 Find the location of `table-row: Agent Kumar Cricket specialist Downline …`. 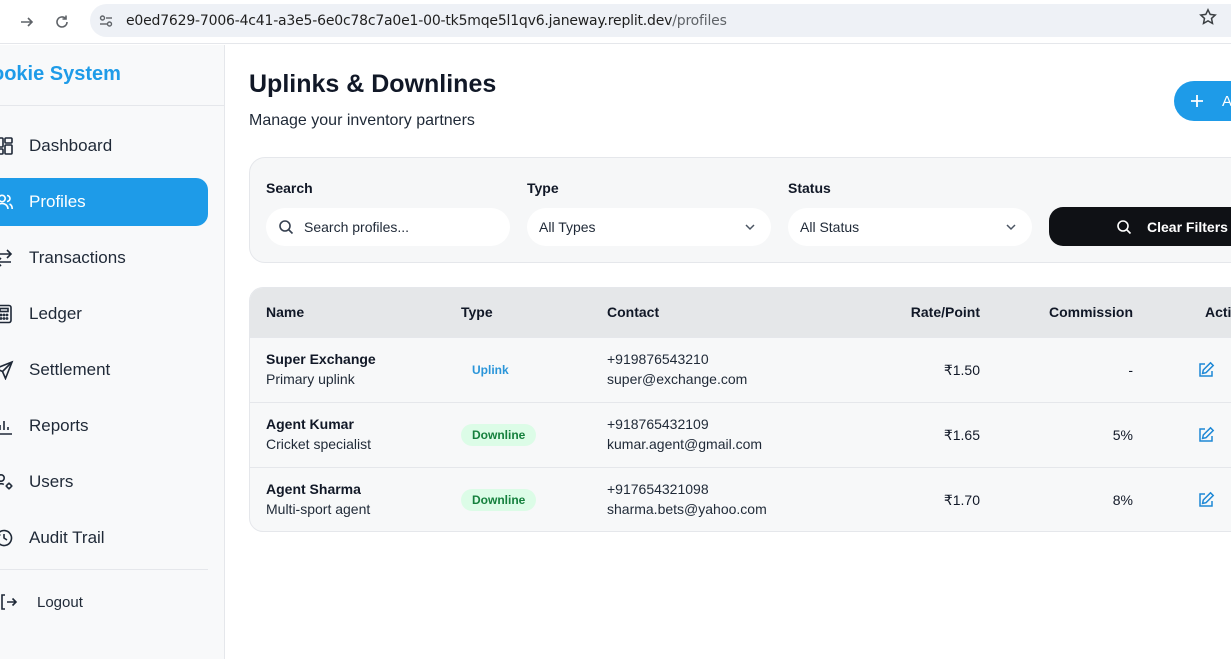

table-row: Agent Kumar Cricket specialist Downline … is located at coordinates (740, 434).